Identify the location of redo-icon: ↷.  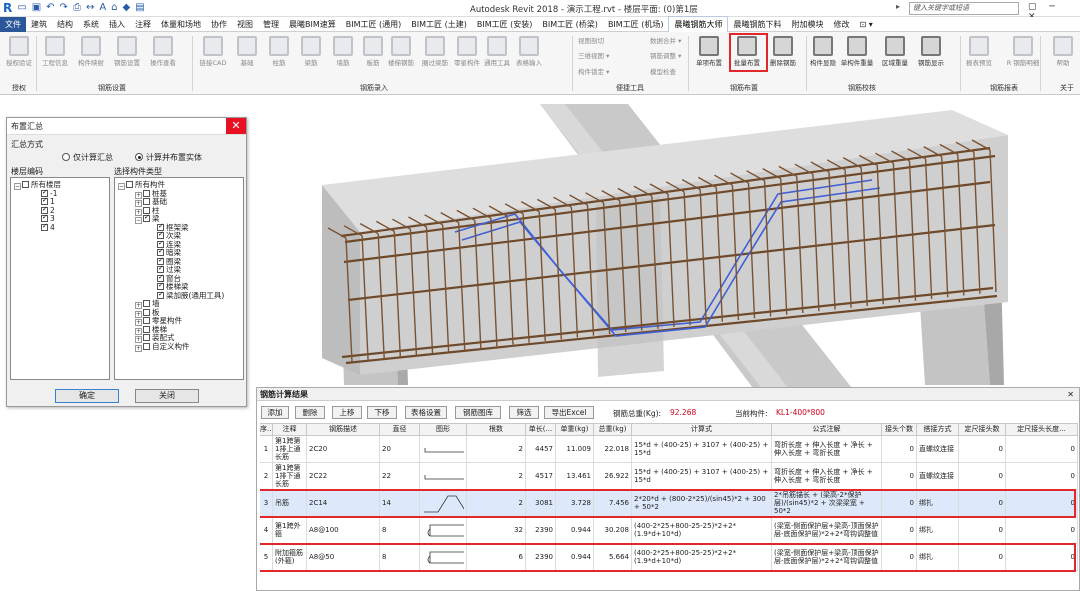
(64, 8).